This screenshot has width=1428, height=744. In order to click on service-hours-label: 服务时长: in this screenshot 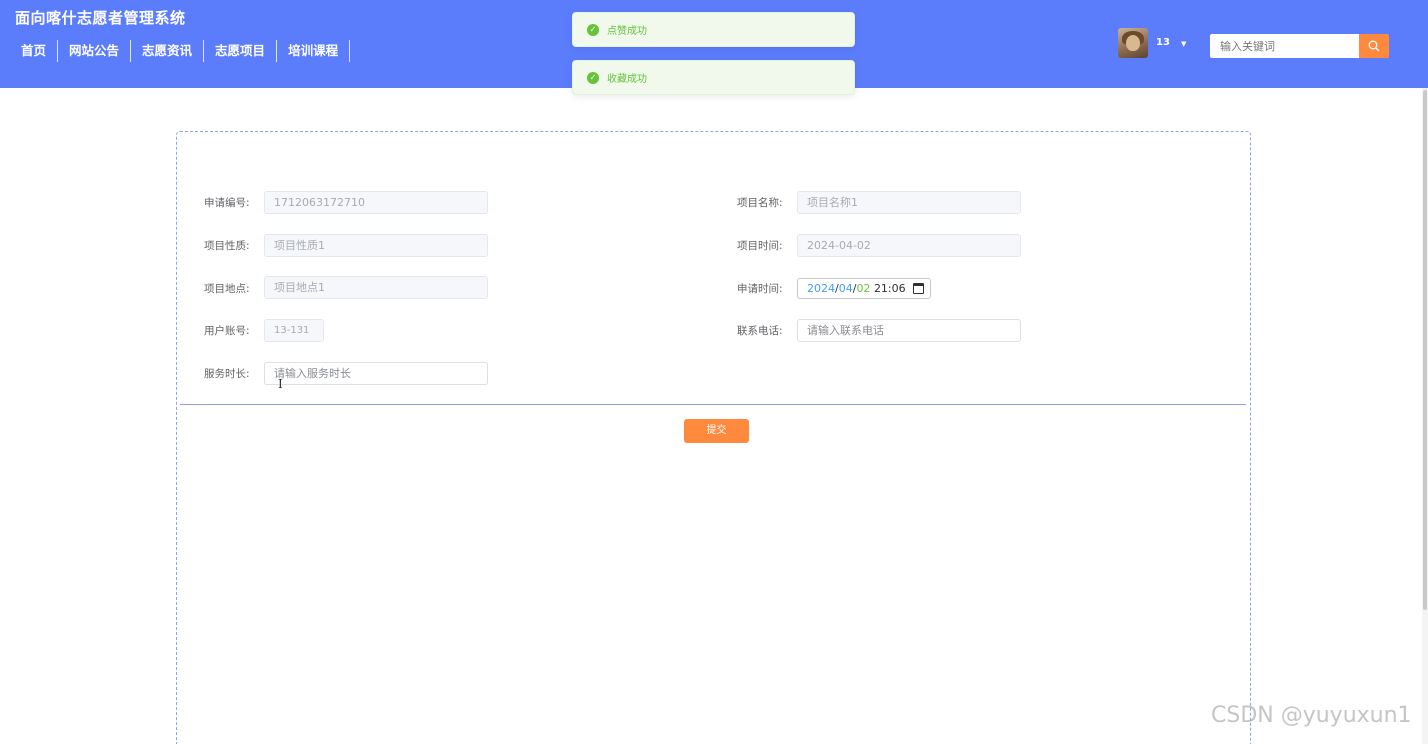, I will do `click(227, 374)`.